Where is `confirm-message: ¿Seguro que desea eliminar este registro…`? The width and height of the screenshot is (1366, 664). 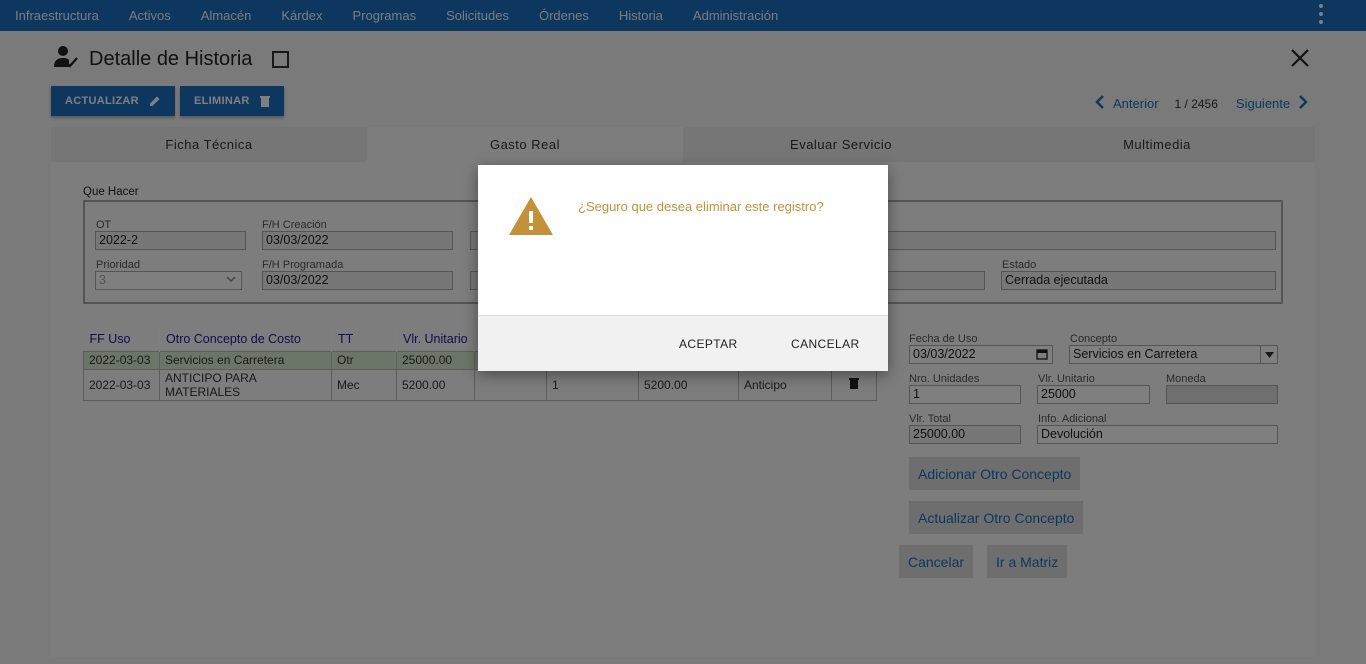
confirm-message: ¿Seguro que desea eliminar este registro… is located at coordinates (701, 206).